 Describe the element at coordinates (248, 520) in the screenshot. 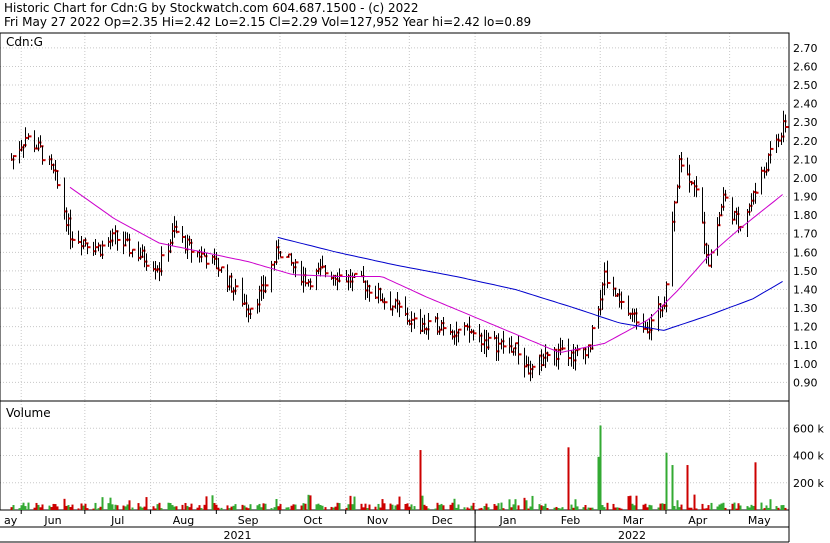

I see `month-label: Sep` at that location.